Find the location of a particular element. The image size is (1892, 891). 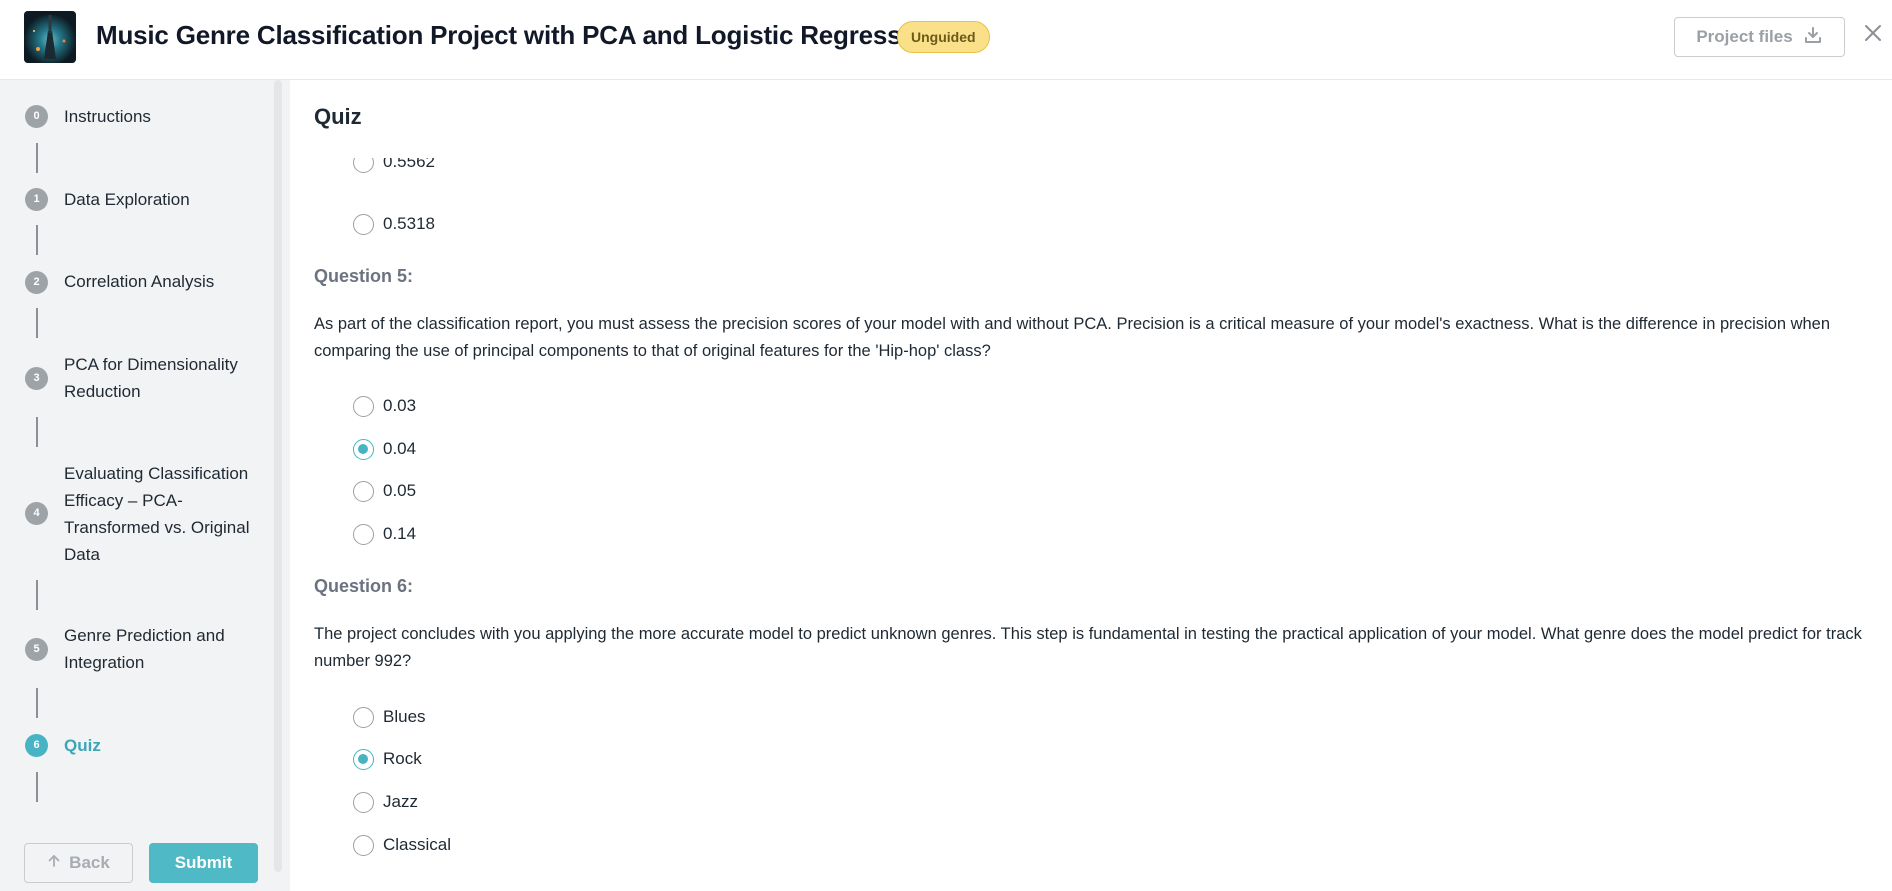

sidebar-item-instructions: Instructions is located at coordinates (164, 116).